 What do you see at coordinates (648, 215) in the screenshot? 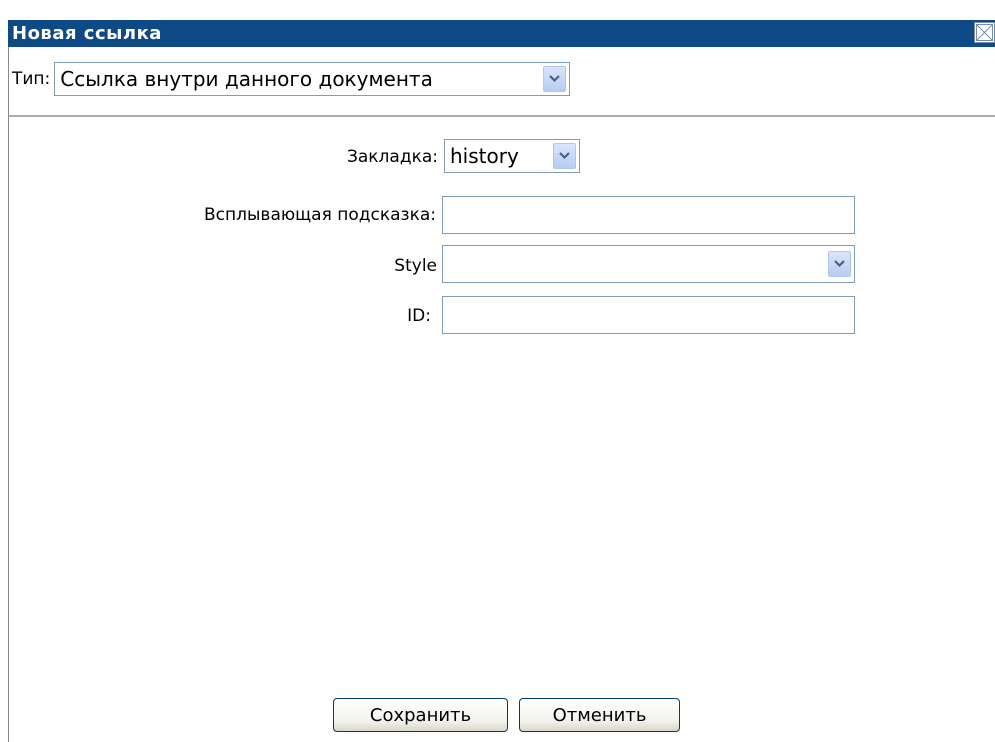
I see `tooltip-input` at bounding box center [648, 215].